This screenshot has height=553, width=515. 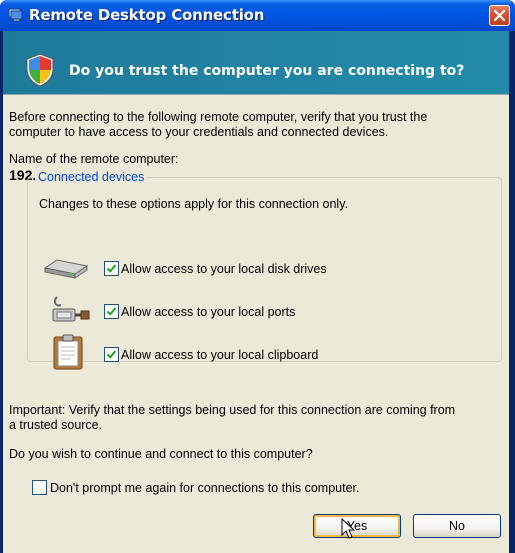 I want to click on dont-prompt-checkbox, so click(x=39, y=487).